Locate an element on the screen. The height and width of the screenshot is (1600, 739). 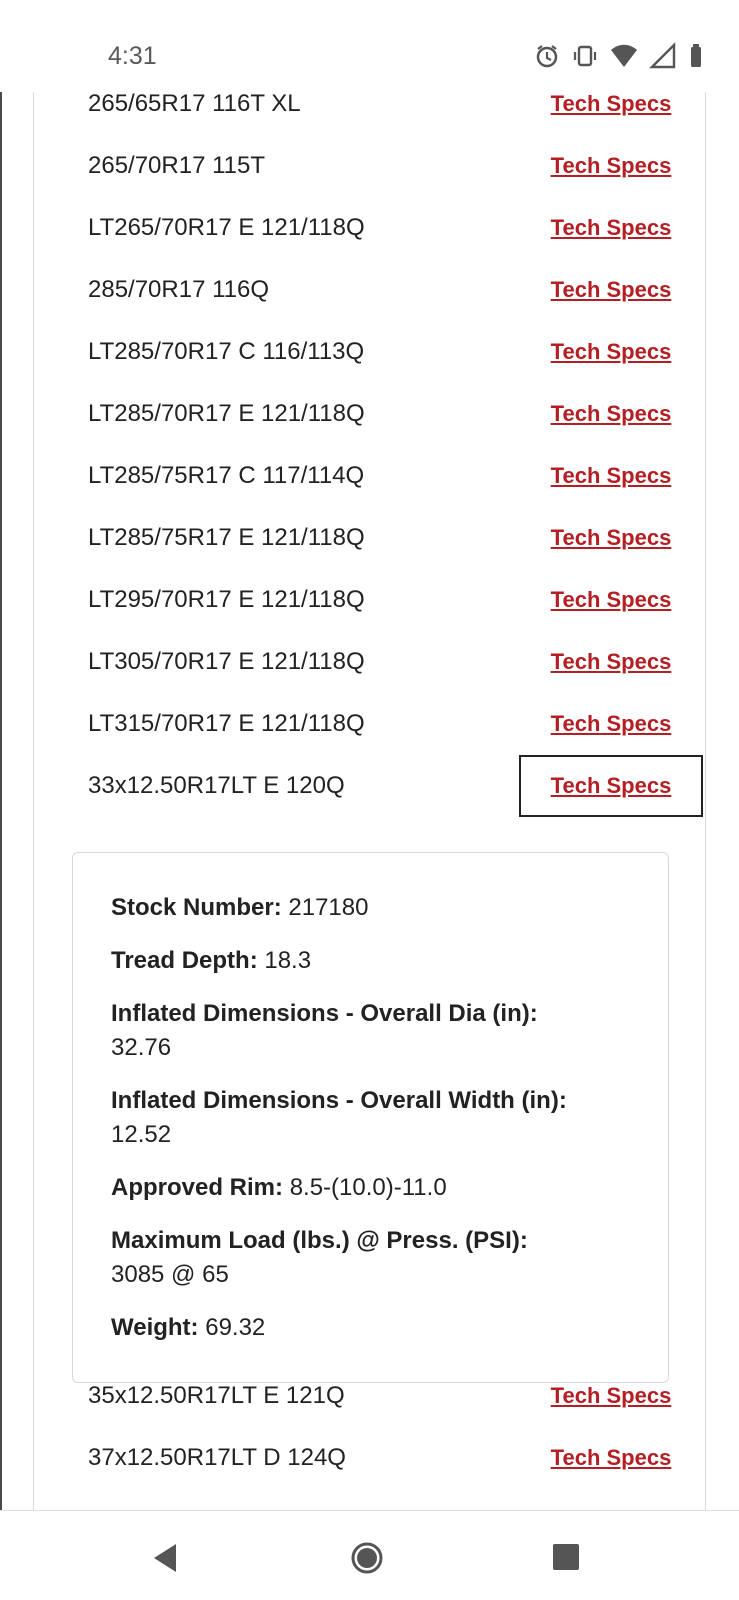
tire-size-row: LT285/75R17 E 121/118Q Tech Specs is located at coordinates (395, 538).